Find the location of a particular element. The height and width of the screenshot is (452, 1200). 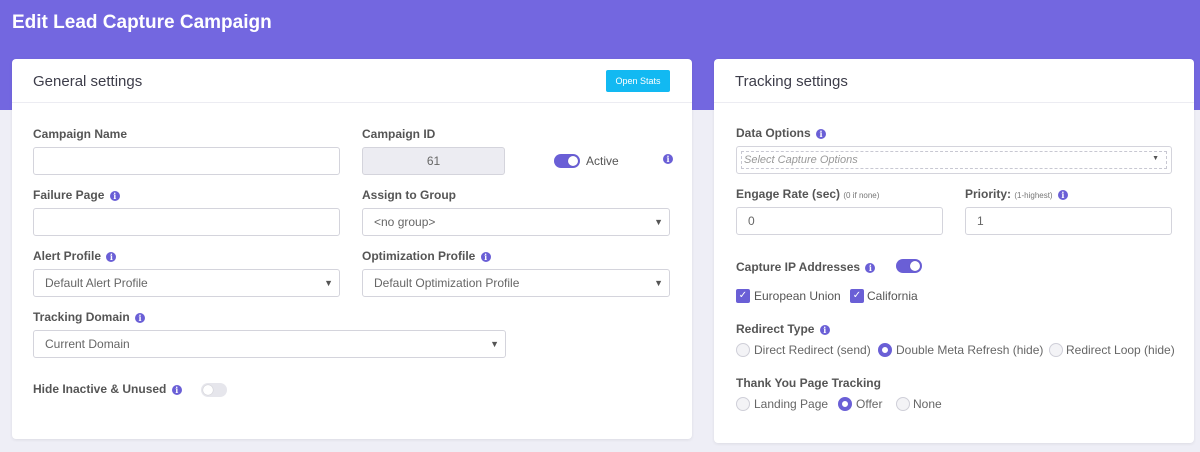

failure-page-input is located at coordinates (186, 222).